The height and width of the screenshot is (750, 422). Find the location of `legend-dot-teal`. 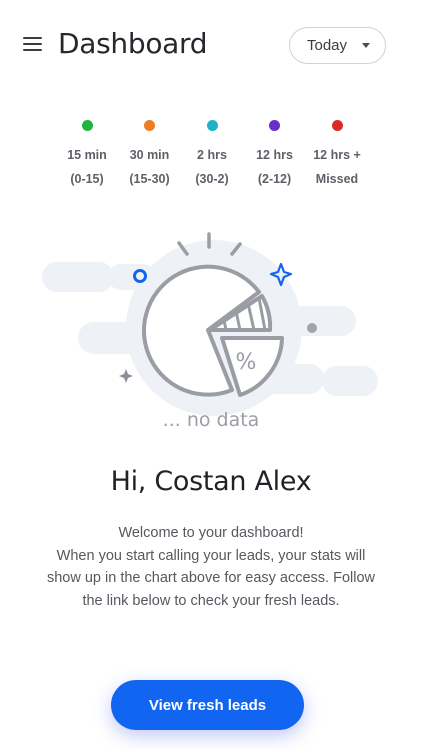

legend-dot-teal is located at coordinates (212, 125).